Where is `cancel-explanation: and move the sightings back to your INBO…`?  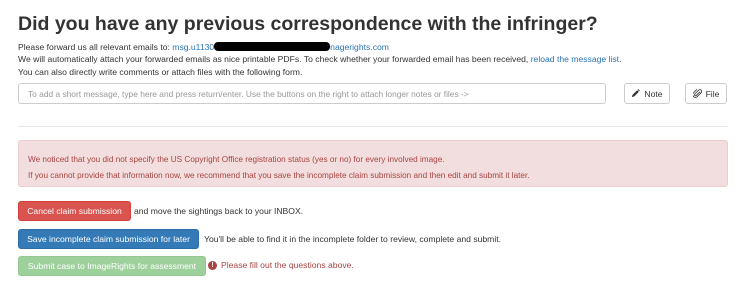 cancel-explanation: and move the sightings back to your INBO… is located at coordinates (219, 211).